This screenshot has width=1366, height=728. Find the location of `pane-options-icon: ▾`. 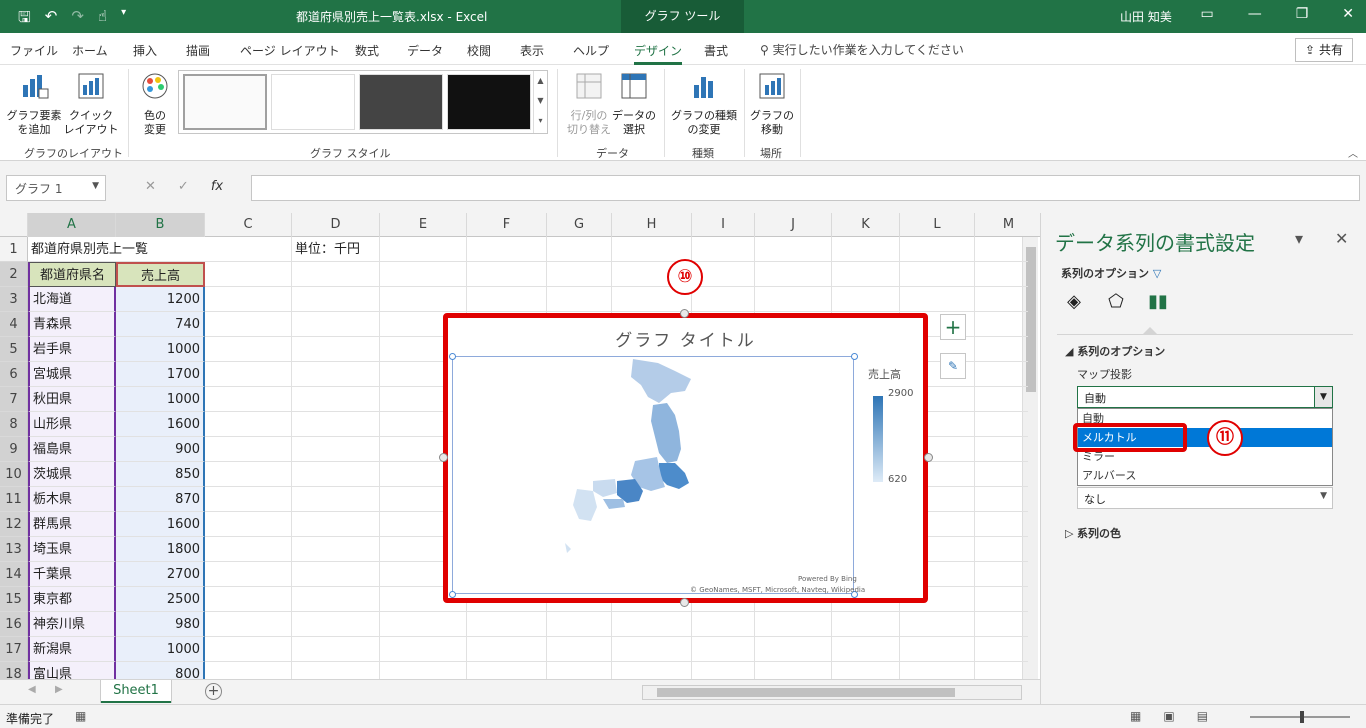

pane-options-icon: ▾ is located at coordinates (1299, 238).